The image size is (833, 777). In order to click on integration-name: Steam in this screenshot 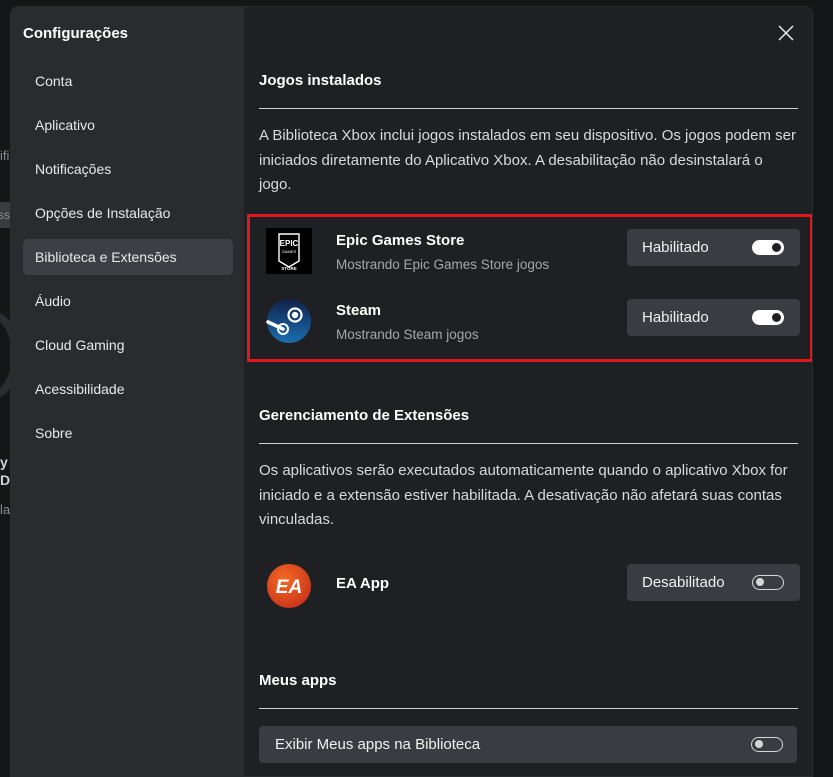, I will do `click(359, 310)`.